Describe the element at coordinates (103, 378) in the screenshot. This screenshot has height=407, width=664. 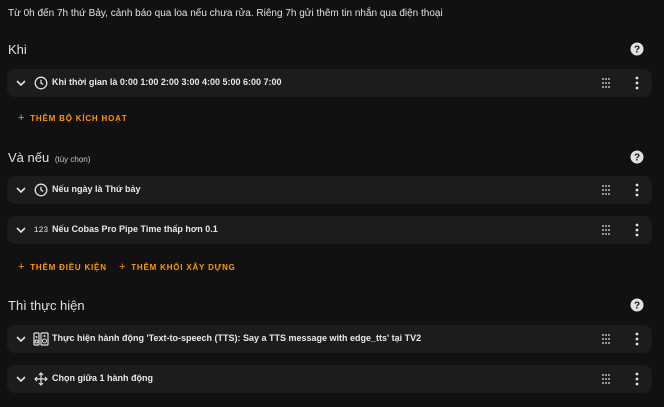
I see `action-label: Chọn giữa 1 hành động` at that location.